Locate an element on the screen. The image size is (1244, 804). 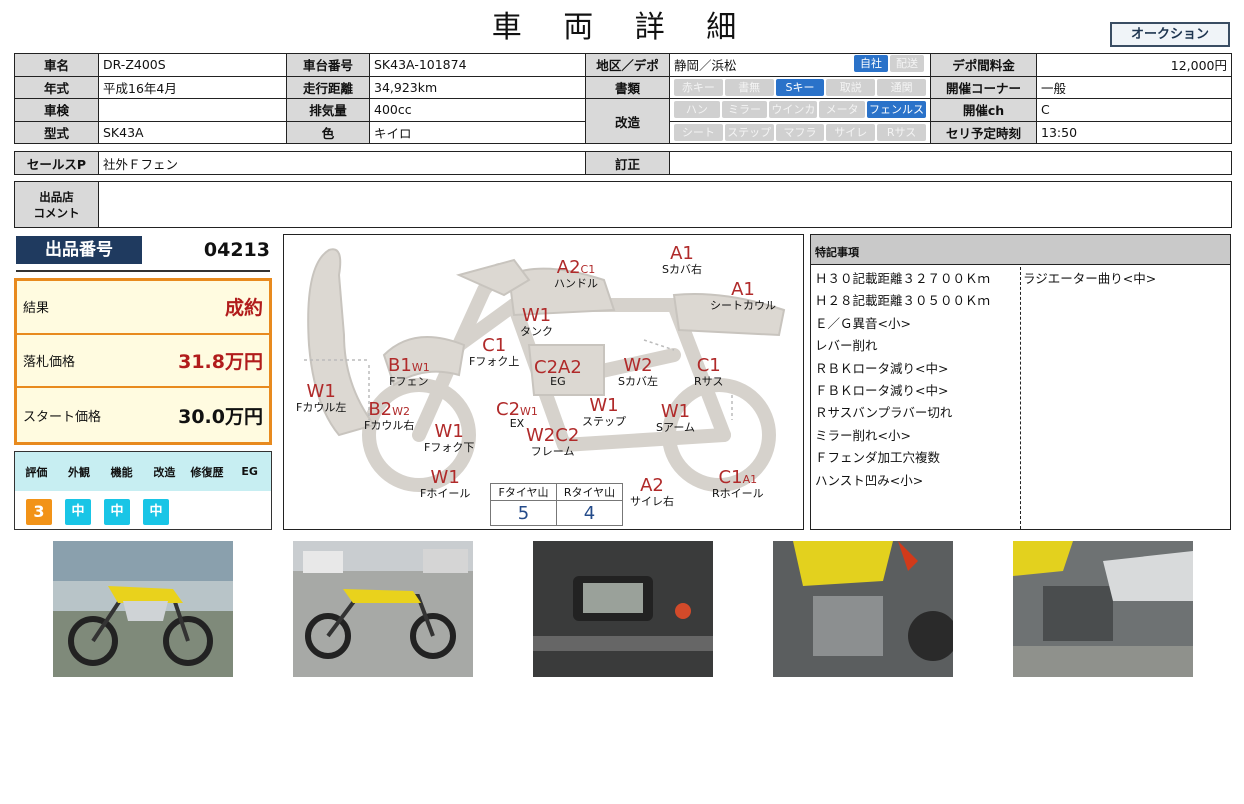
special-note: Ｒサスバンプラバー切れ is located at coordinates (884, 413).